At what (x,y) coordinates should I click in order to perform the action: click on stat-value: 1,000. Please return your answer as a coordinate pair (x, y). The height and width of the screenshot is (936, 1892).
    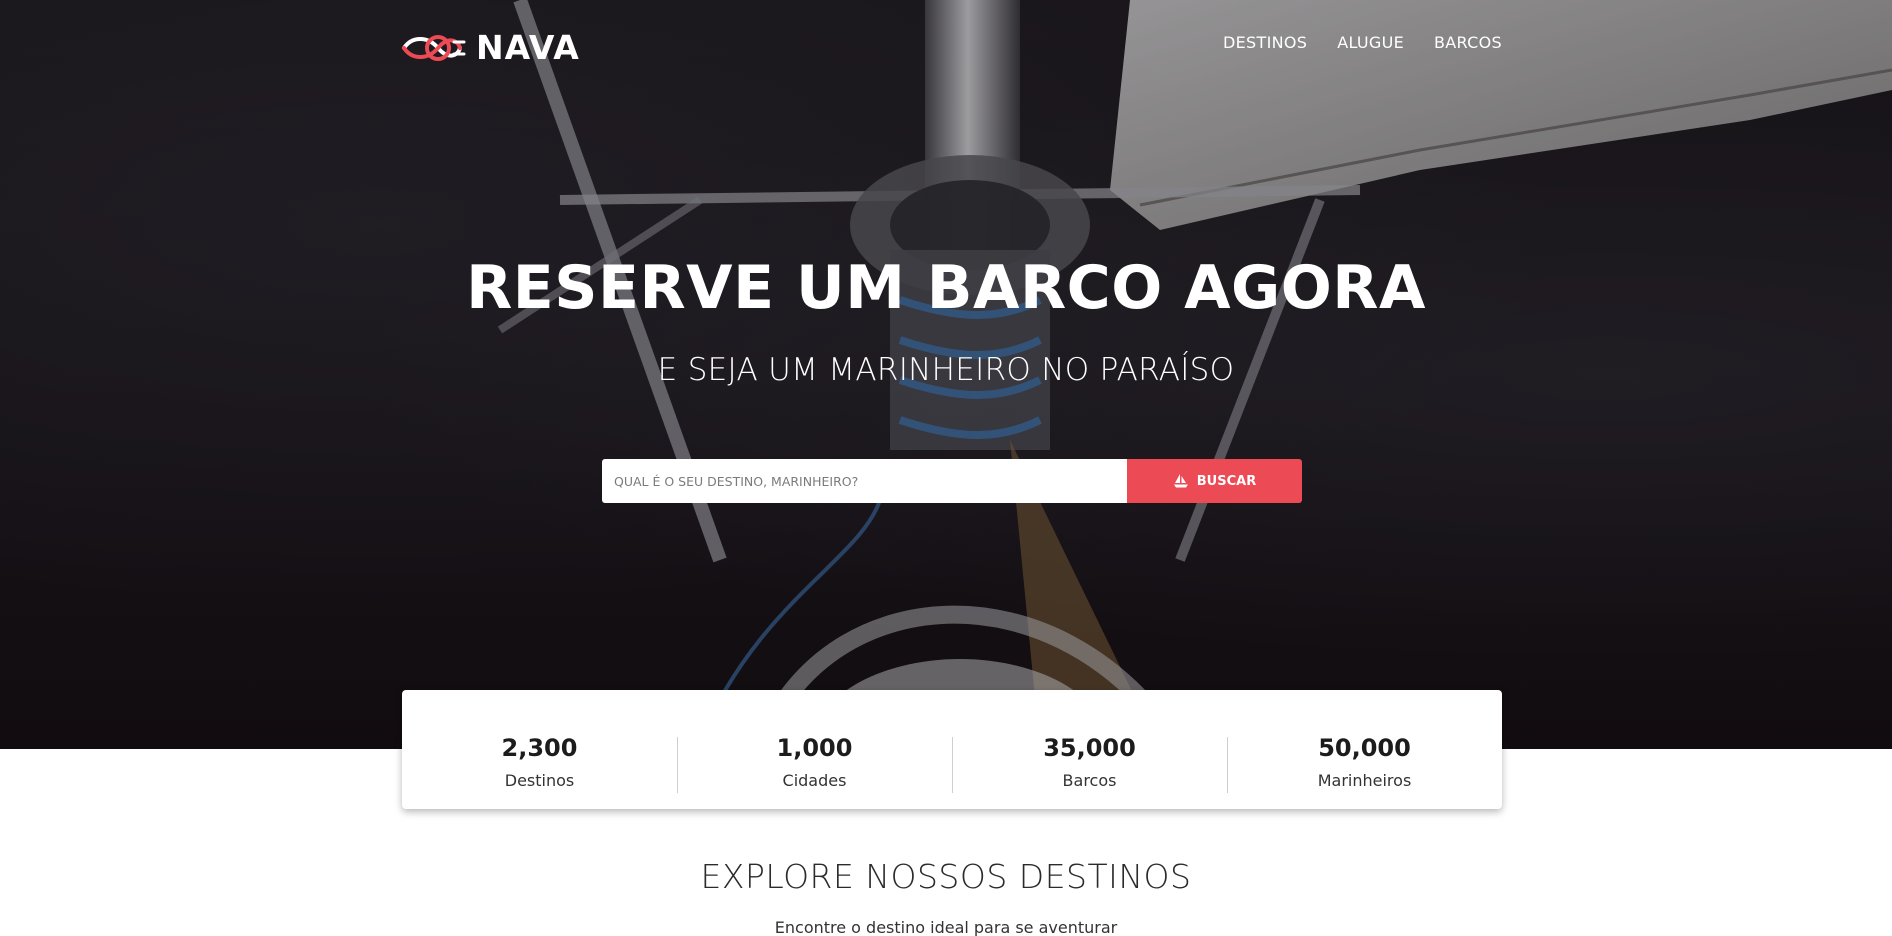
    Looking at the image, I should click on (814, 747).